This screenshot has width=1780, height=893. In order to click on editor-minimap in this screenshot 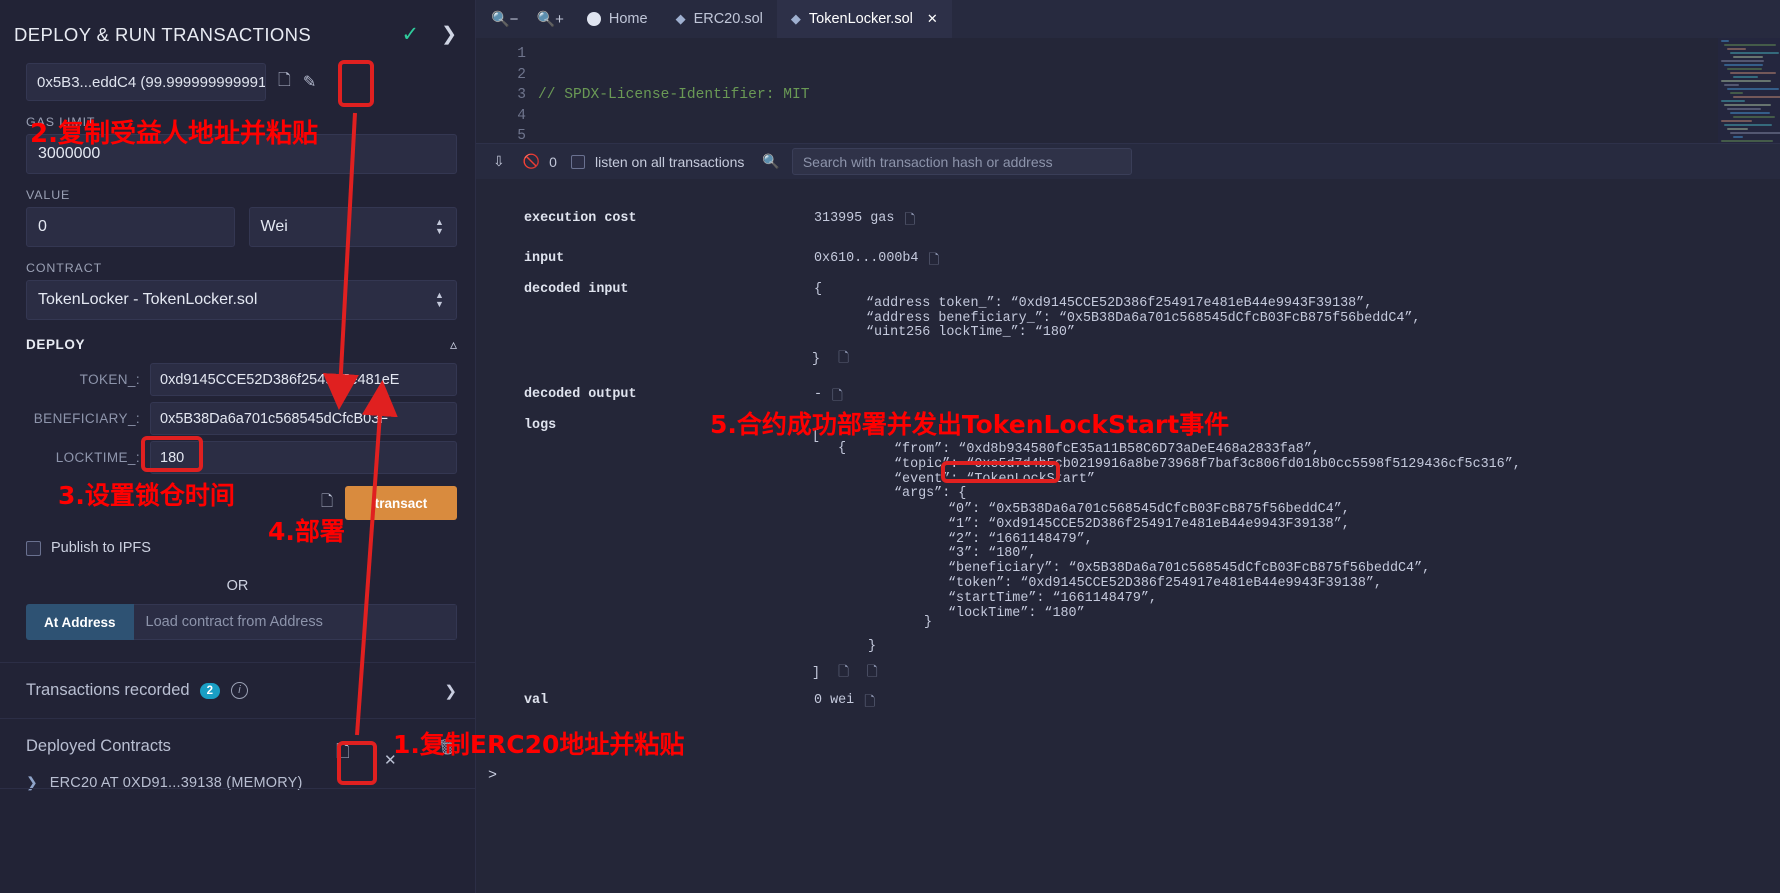, I will do `click(1749, 90)`.